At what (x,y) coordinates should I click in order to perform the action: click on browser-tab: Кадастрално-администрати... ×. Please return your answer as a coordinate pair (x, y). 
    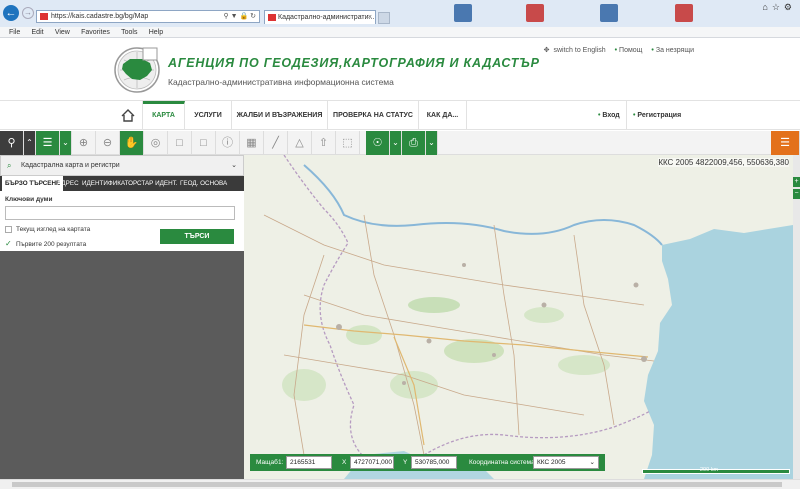
    Looking at the image, I should click on (320, 17).